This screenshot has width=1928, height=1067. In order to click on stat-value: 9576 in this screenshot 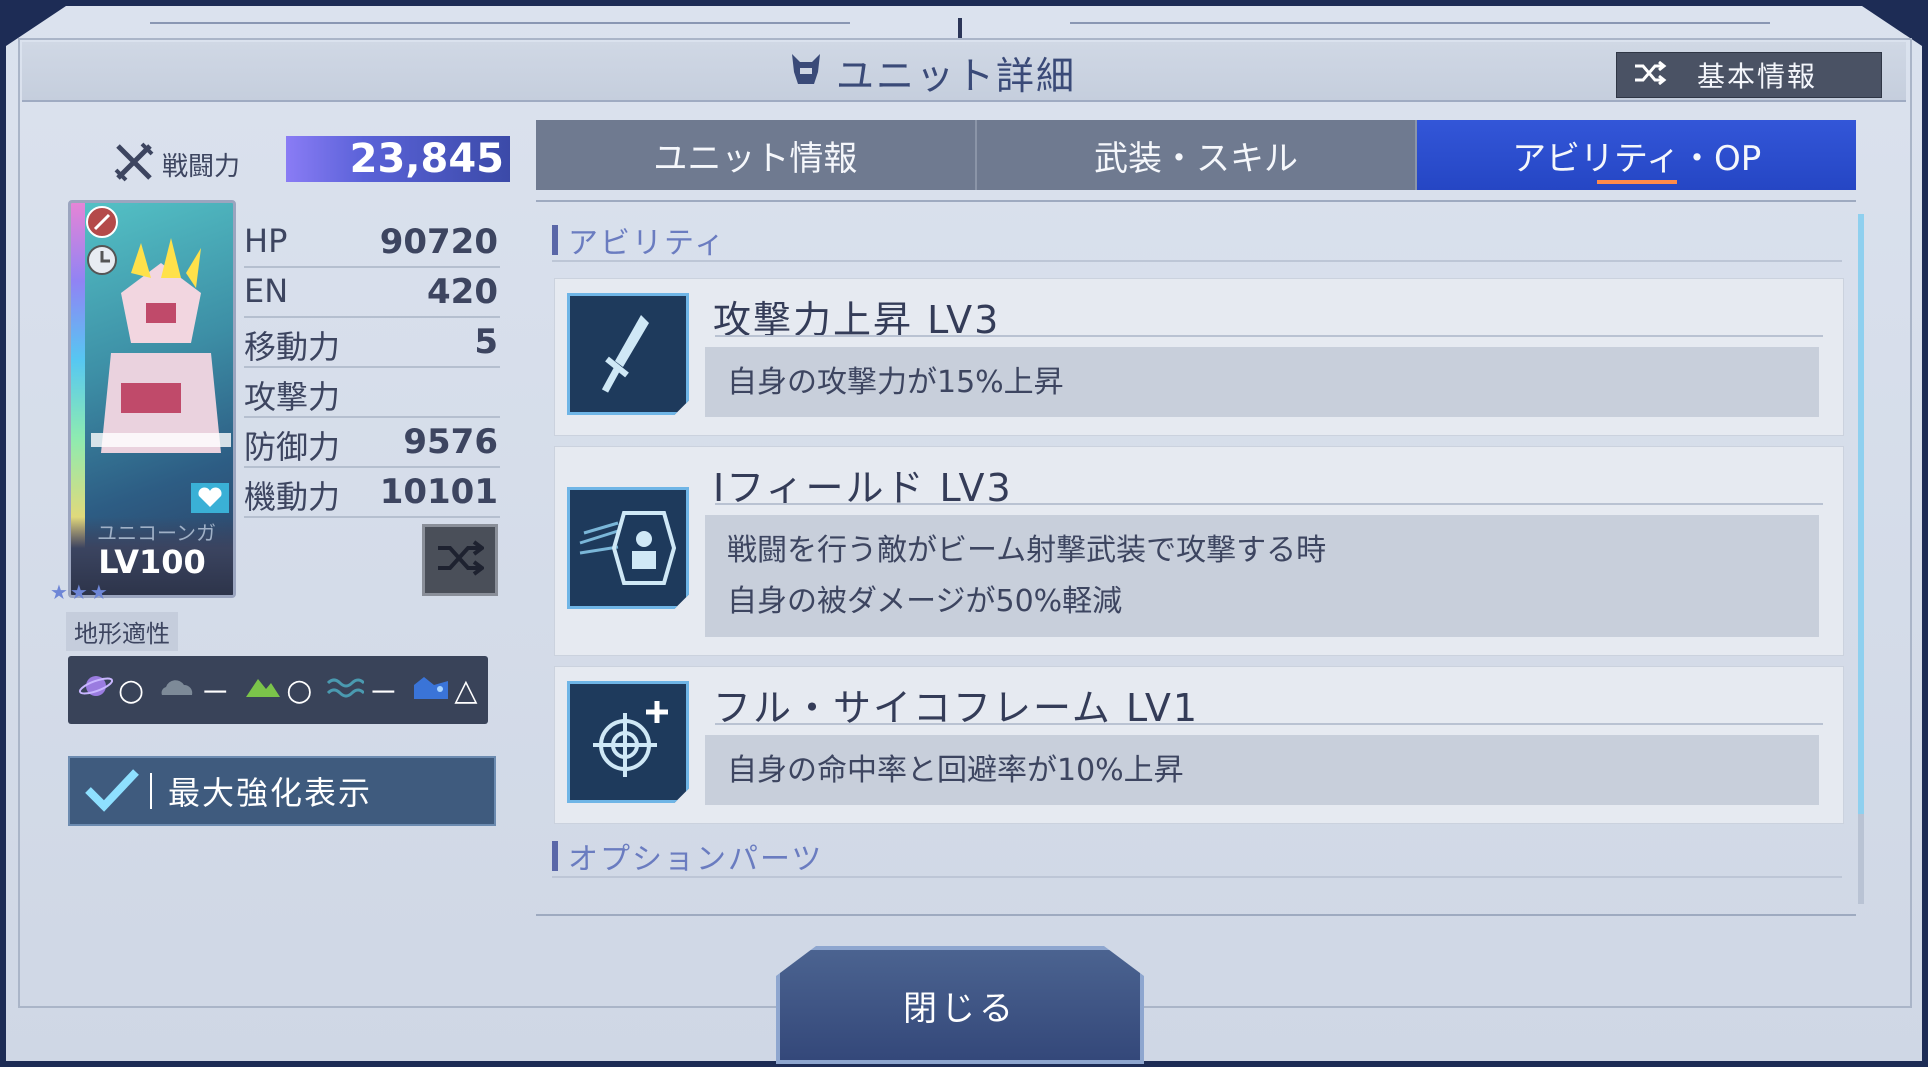, I will do `click(450, 442)`.